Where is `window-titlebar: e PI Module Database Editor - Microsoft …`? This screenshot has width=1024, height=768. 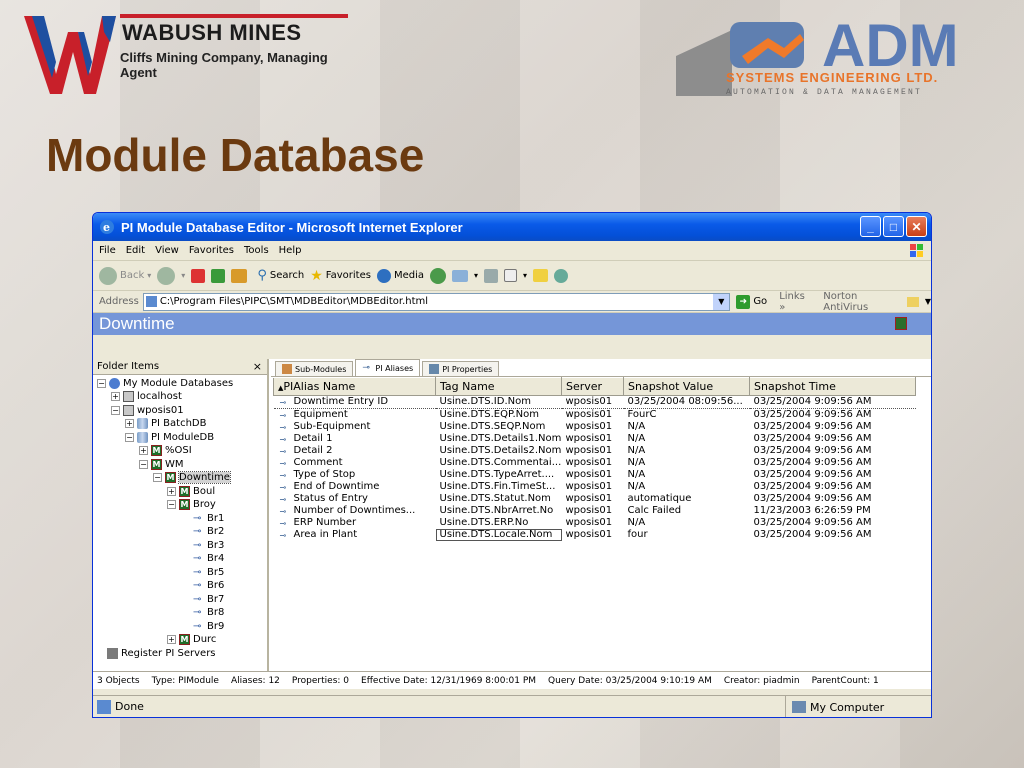 window-titlebar: e PI Module Database Editor - Microsoft … is located at coordinates (512, 227).